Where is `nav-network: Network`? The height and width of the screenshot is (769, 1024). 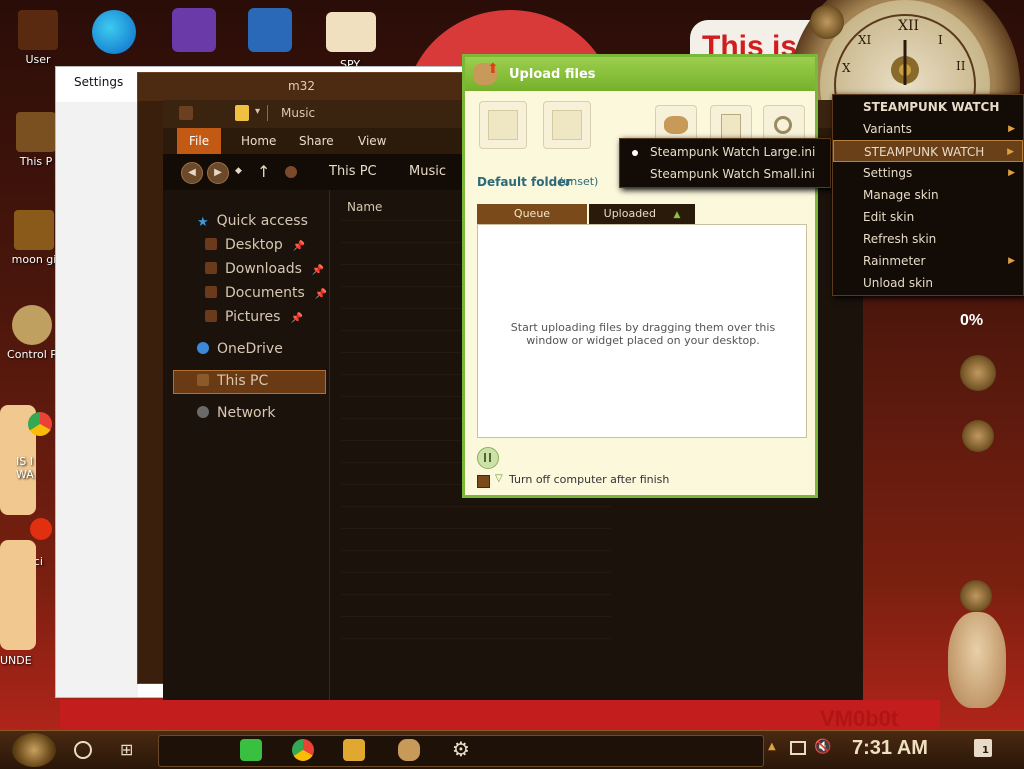 nav-network: Network is located at coordinates (236, 413).